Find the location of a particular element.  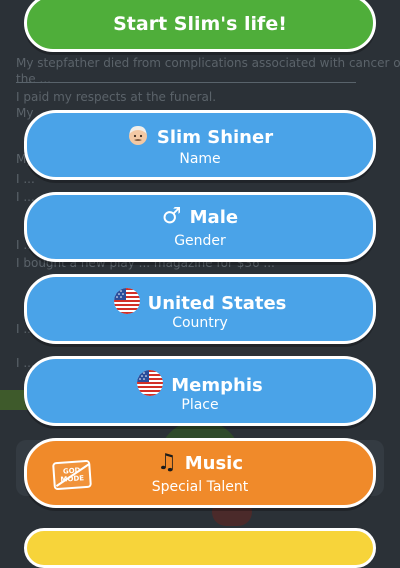

name-value: Slim Shiner is located at coordinates (215, 137).